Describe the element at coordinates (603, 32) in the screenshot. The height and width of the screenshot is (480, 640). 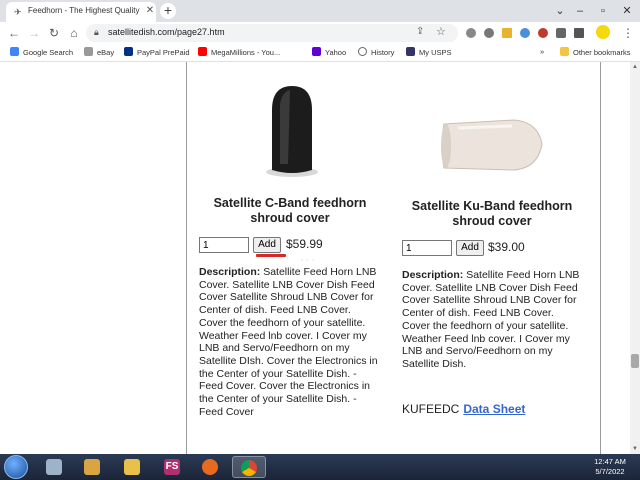
I see `profile-avatar` at that location.